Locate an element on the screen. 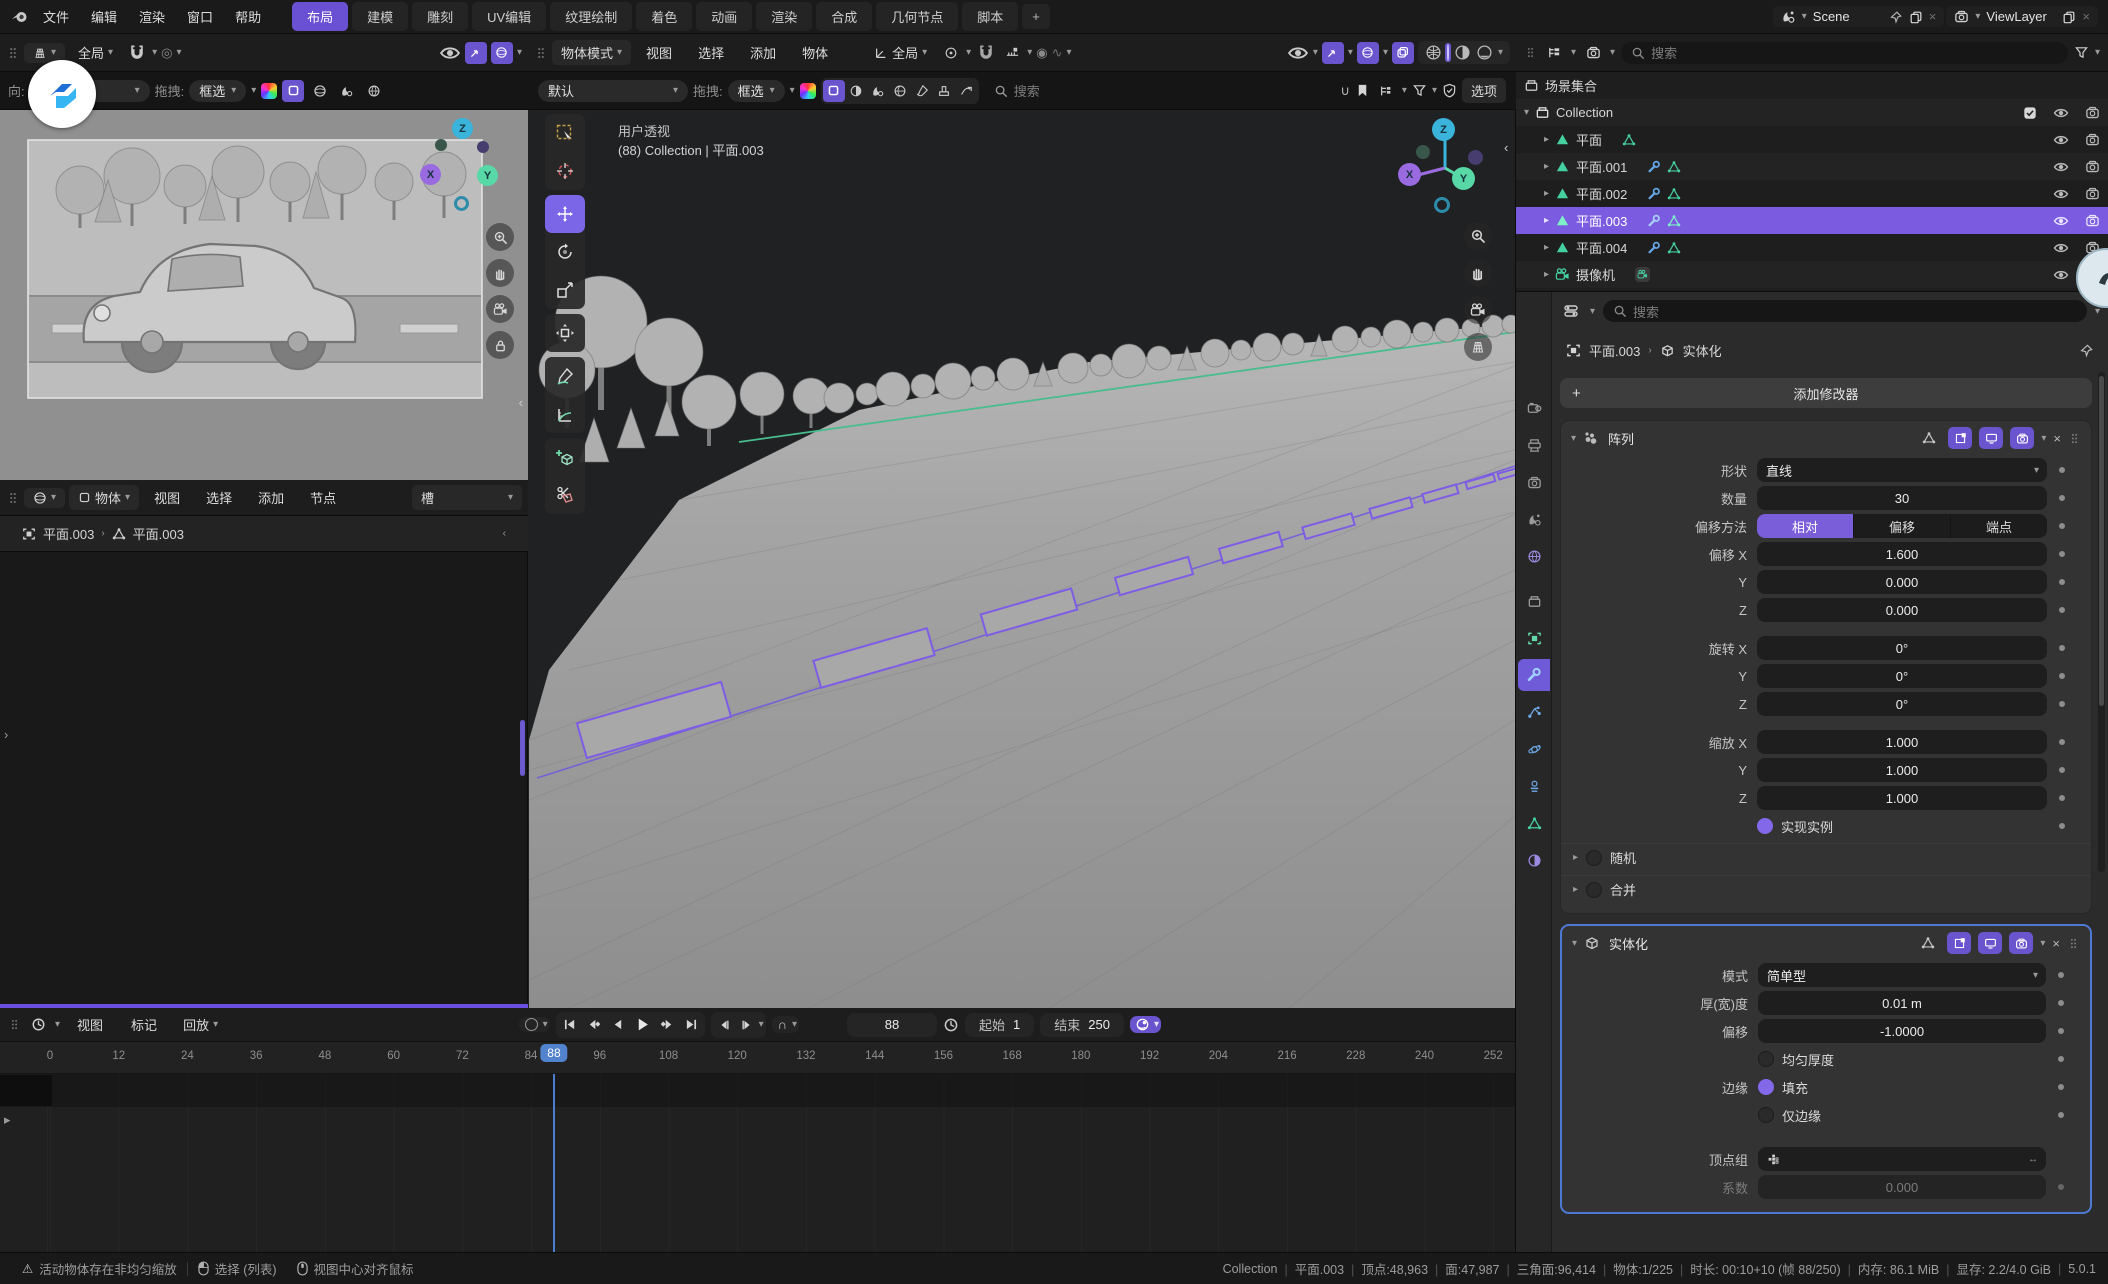  expand-channels-icon: ▸ is located at coordinates (7, 1120).